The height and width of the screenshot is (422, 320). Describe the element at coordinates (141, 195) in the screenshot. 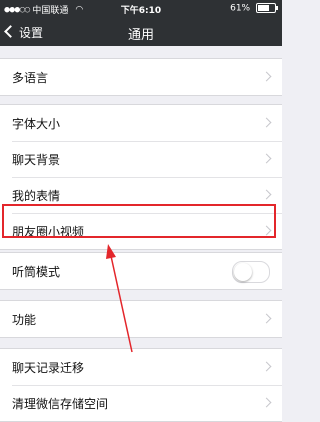

I see `settings-row-my-stickers: 我的表情` at that location.